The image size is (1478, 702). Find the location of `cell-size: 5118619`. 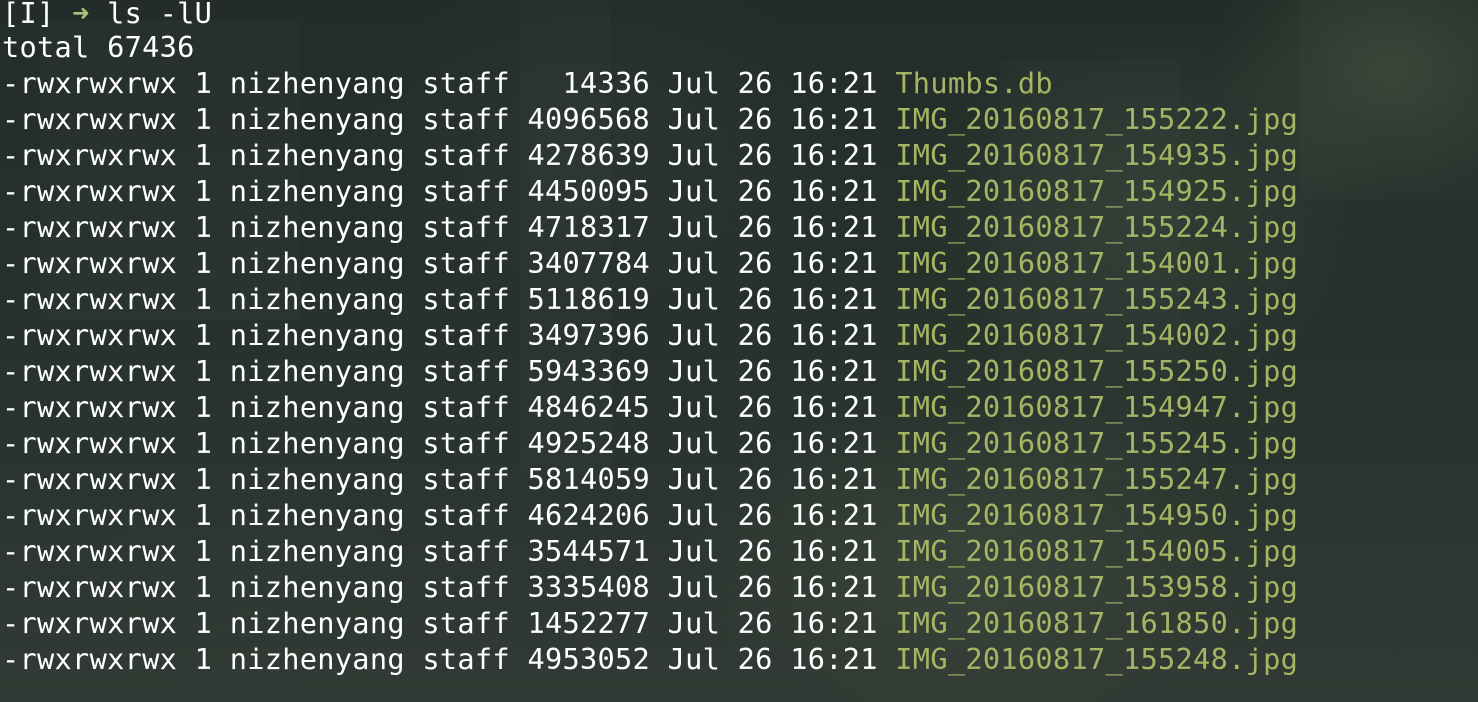

cell-size: 5118619 is located at coordinates (589, 299).